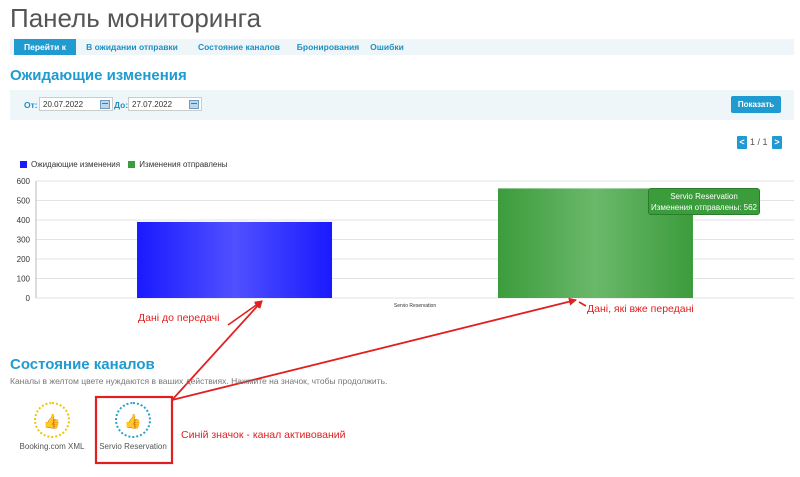 The height and width of the screenshot is (477, 800). What do you see at coordinates (179, 318) in the screenshot?
I see `annotation-pending: Дані до передачі` at bounding box center [179, 318].